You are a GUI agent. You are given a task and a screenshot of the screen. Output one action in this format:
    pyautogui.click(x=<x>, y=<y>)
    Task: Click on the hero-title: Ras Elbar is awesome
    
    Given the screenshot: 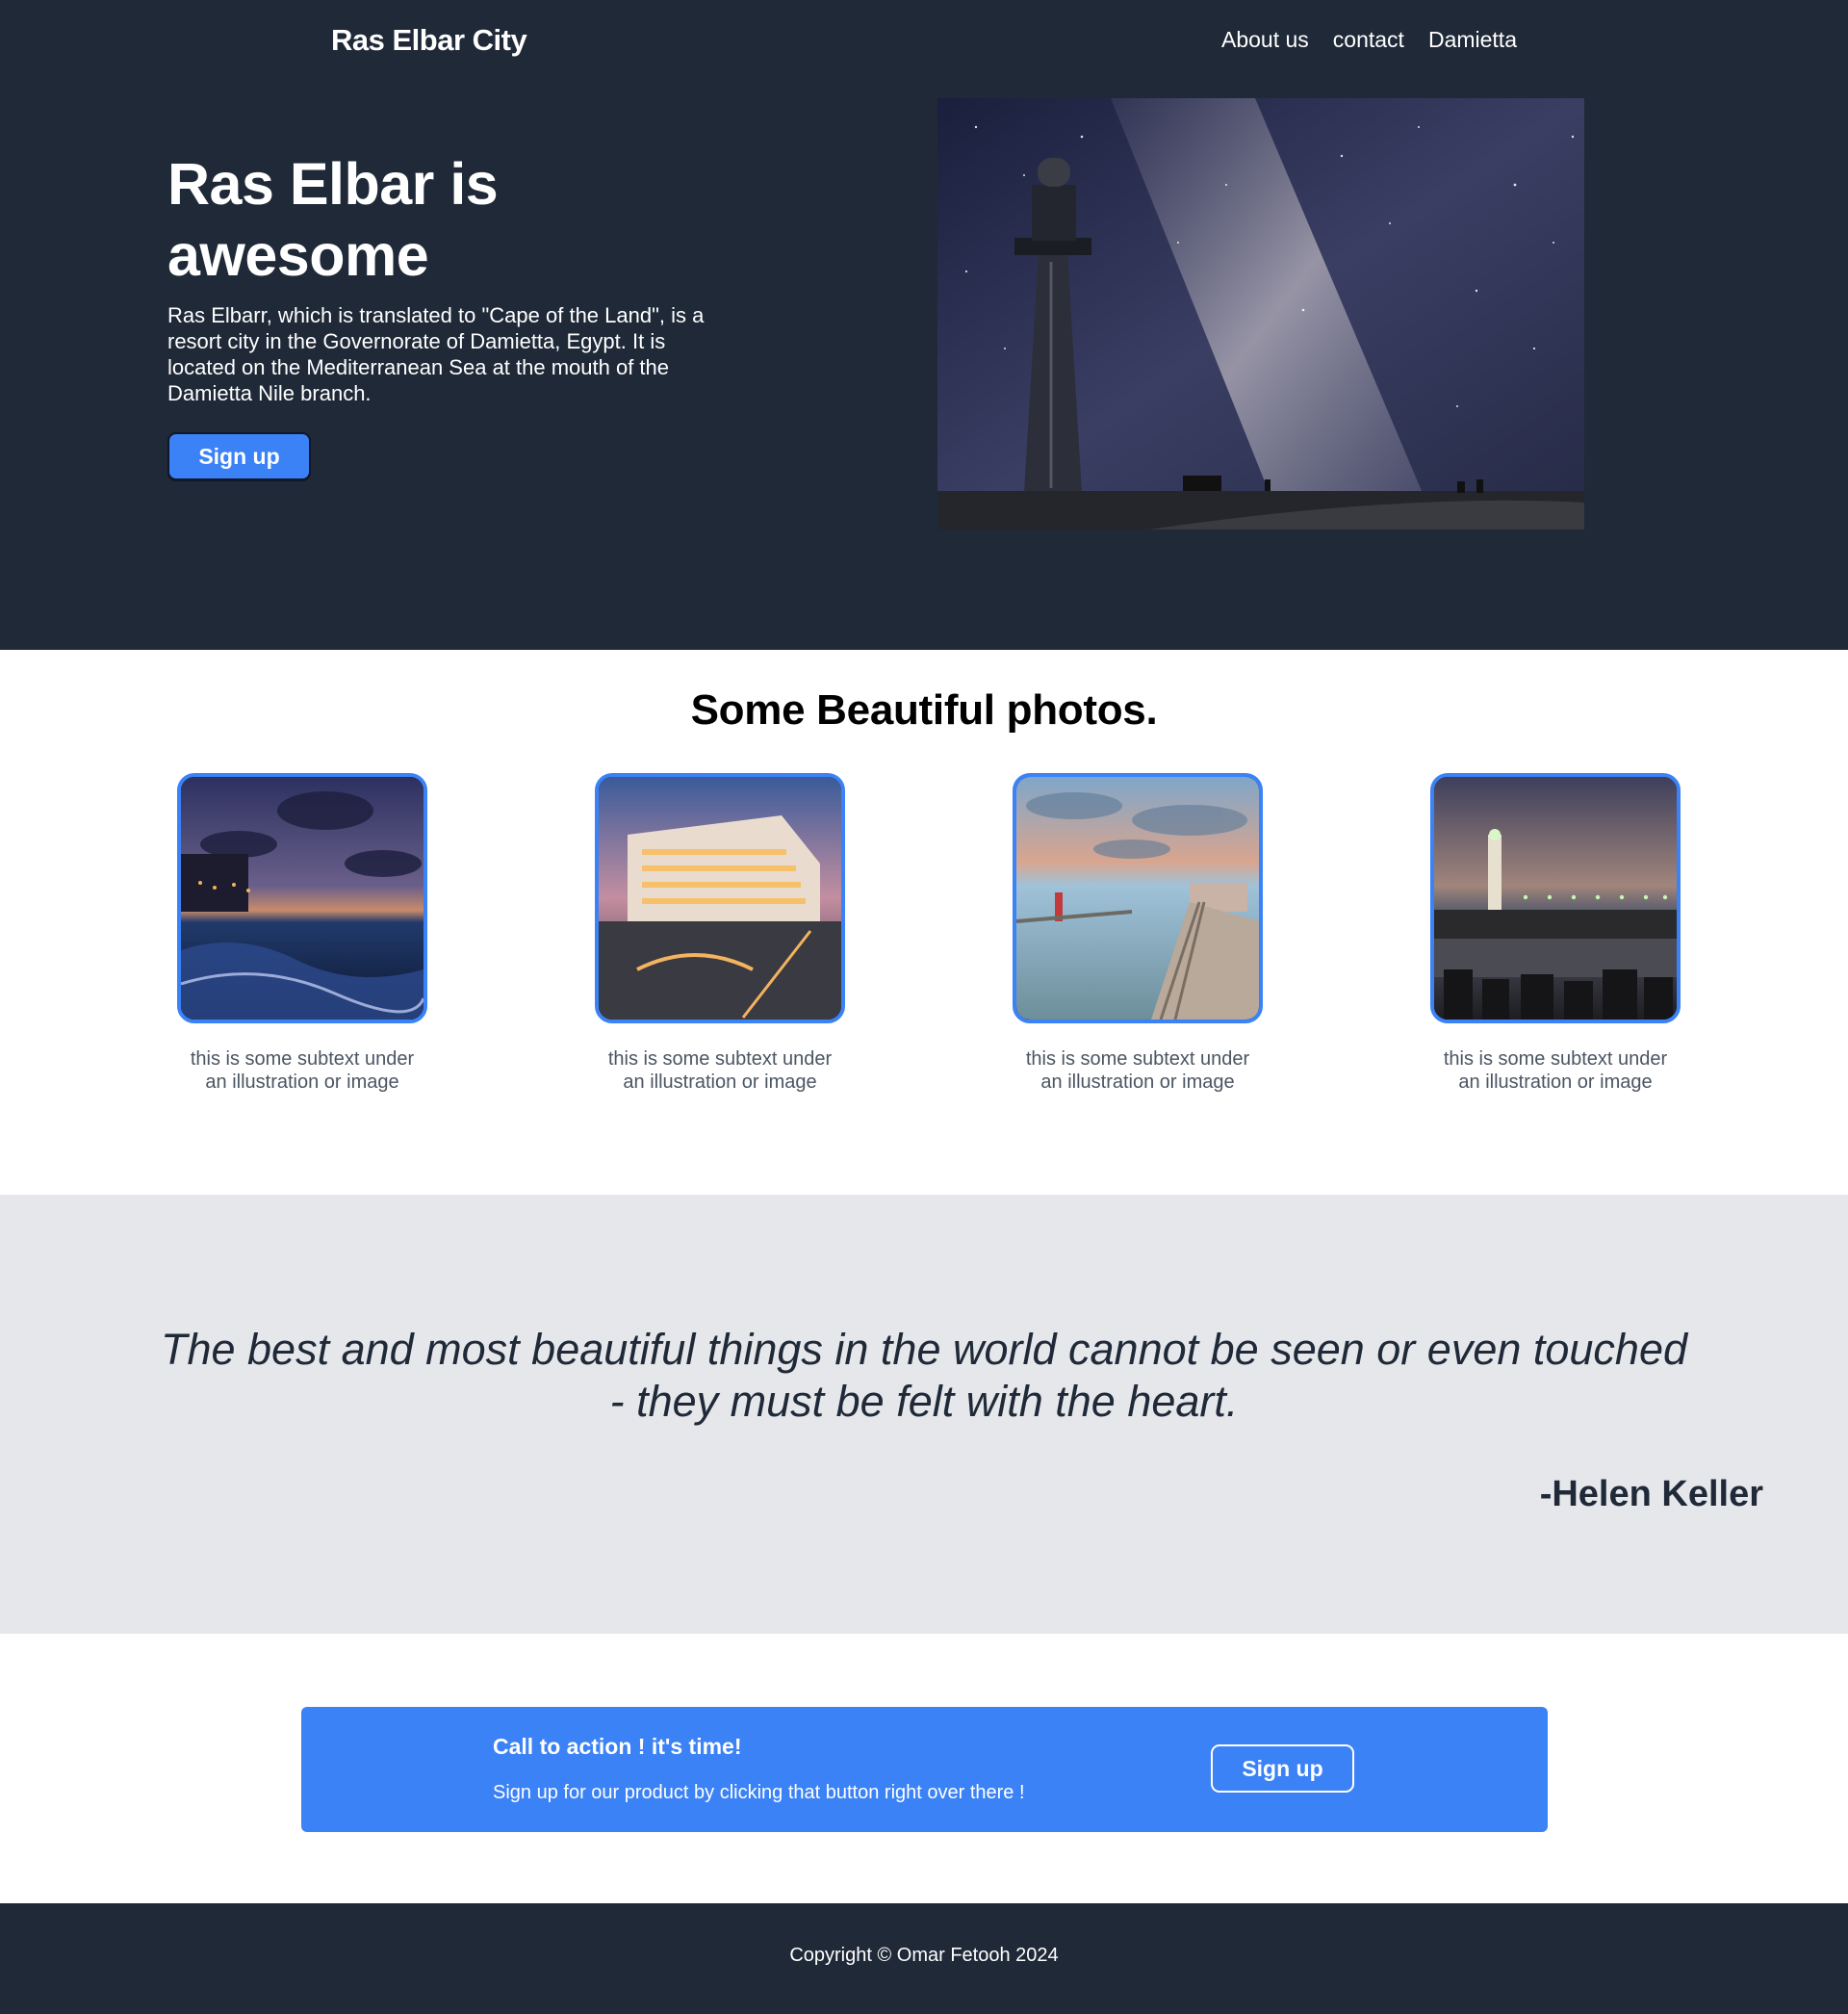 What is the action you would take?
    pyautogui.click(x=446, y=219)
    